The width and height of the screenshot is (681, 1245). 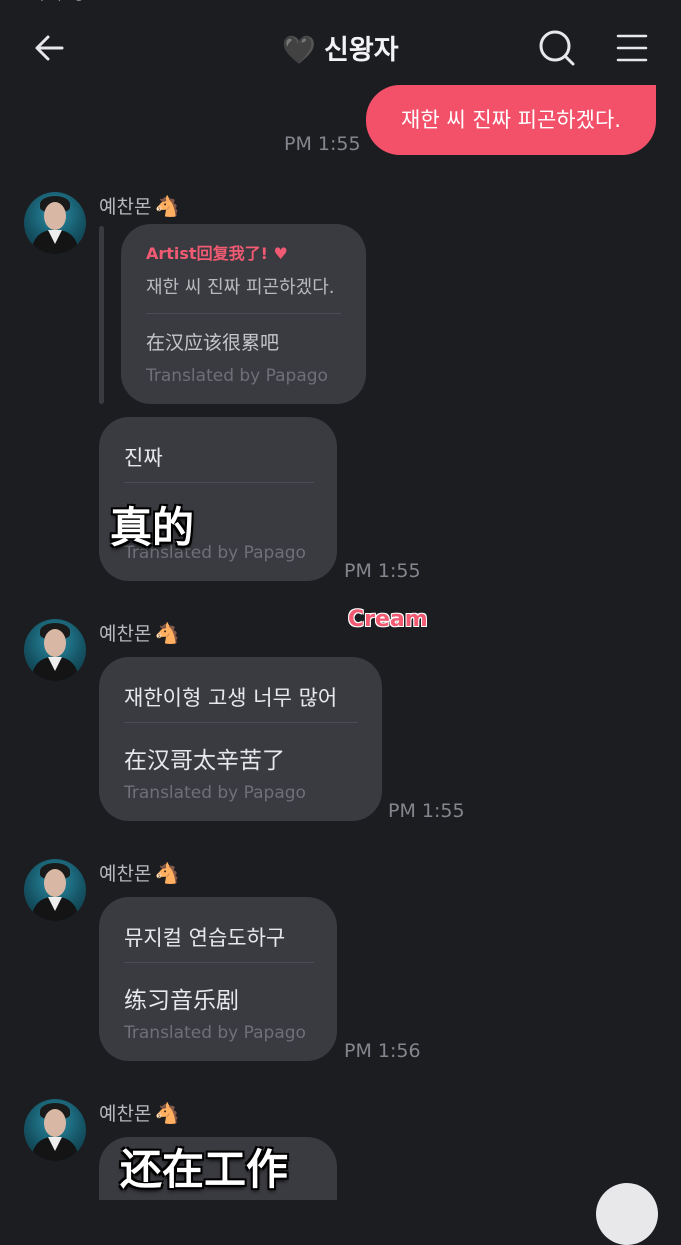 I want to click on search-icon, so click(x=557, y=48).